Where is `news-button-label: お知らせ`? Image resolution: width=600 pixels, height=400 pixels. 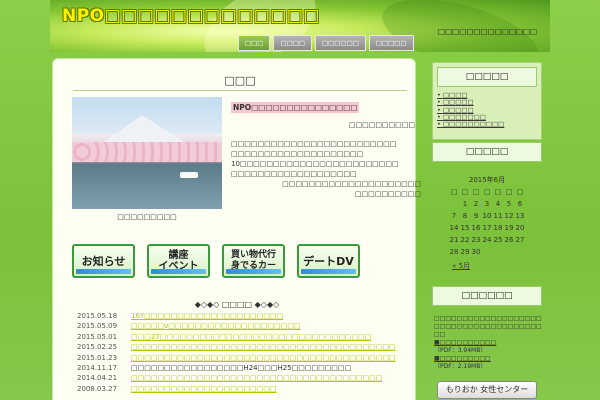
news-button-label: お知らせ is located at coordinates (103, 261).